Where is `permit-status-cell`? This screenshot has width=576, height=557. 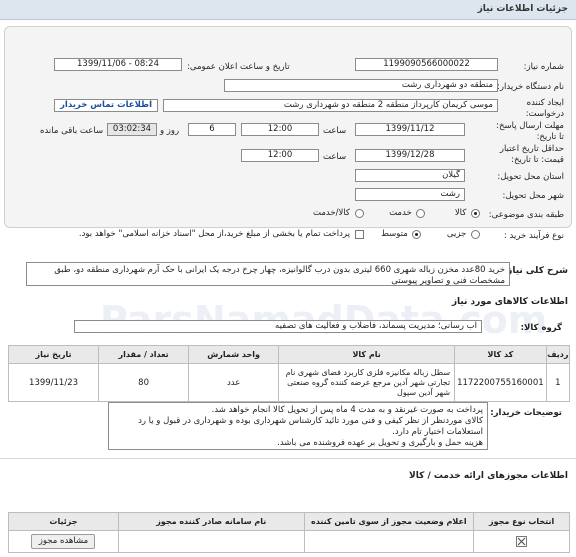
permit-status-cell is located at coordinates (389, 541).